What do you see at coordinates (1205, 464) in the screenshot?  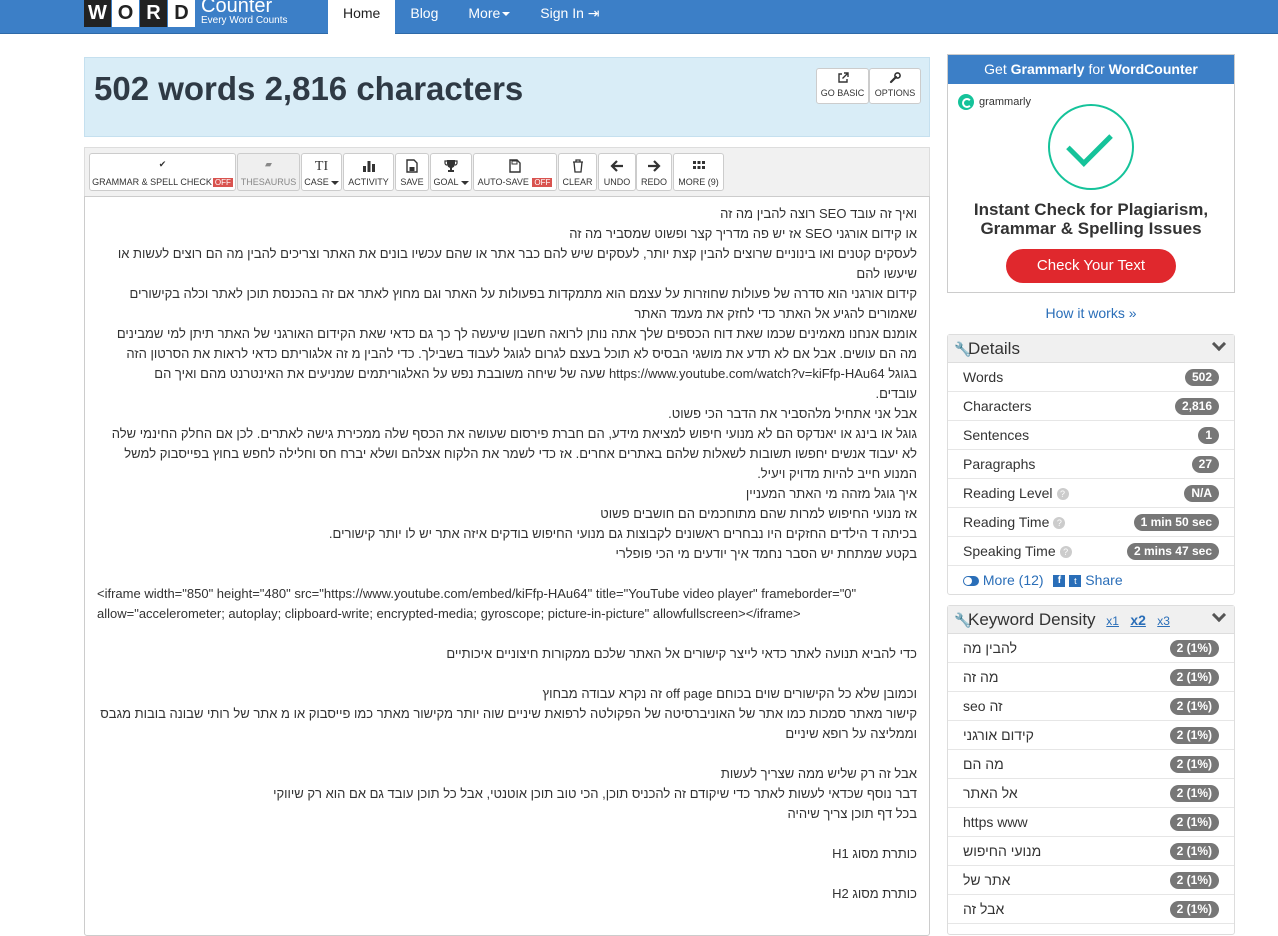 I see `details-row-value: 27` at bounding box center [1205, 464].